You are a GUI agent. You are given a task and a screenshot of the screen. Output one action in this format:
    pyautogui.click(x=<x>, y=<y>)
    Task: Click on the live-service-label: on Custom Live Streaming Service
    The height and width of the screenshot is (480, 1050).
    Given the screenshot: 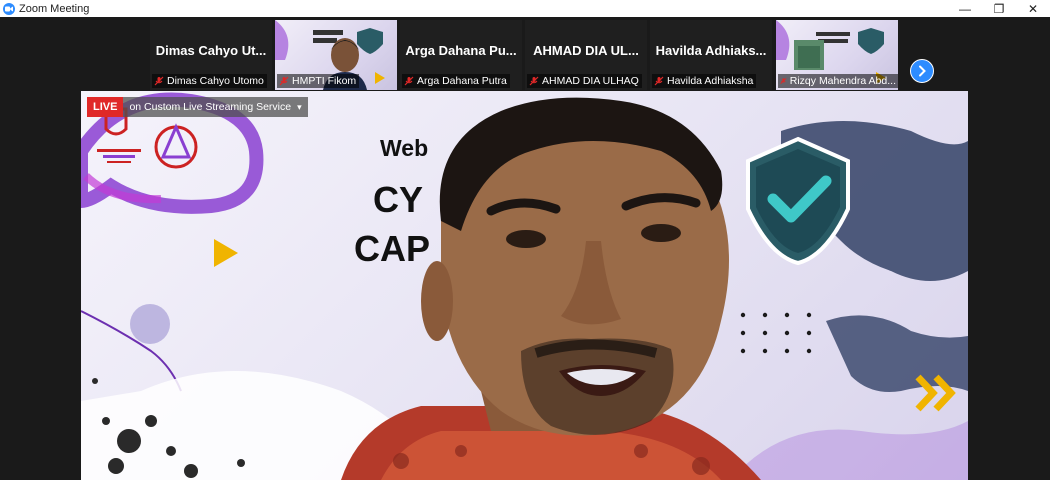 What is the action you would take?
    pyautogui.click(x=210, y=107)
    